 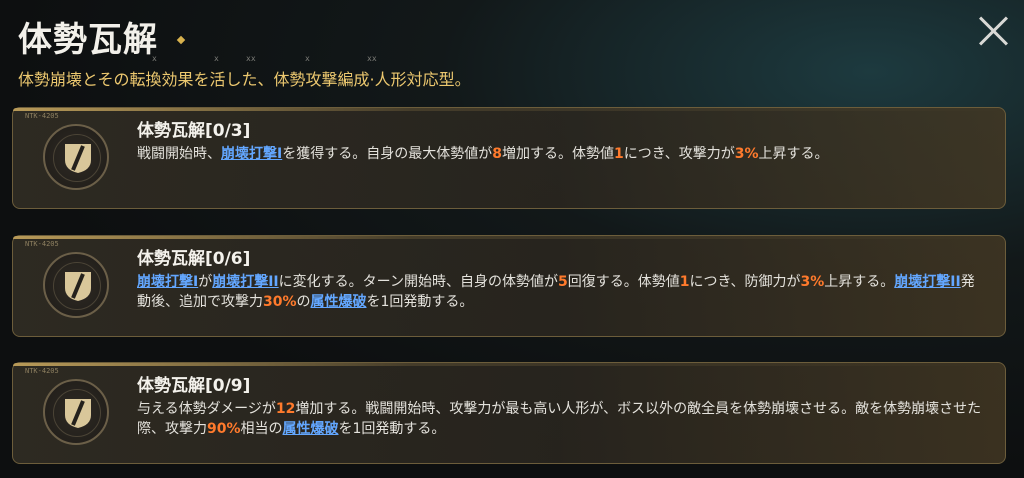 I want to click on highlight-value: 8, so click(x=497, y=154).